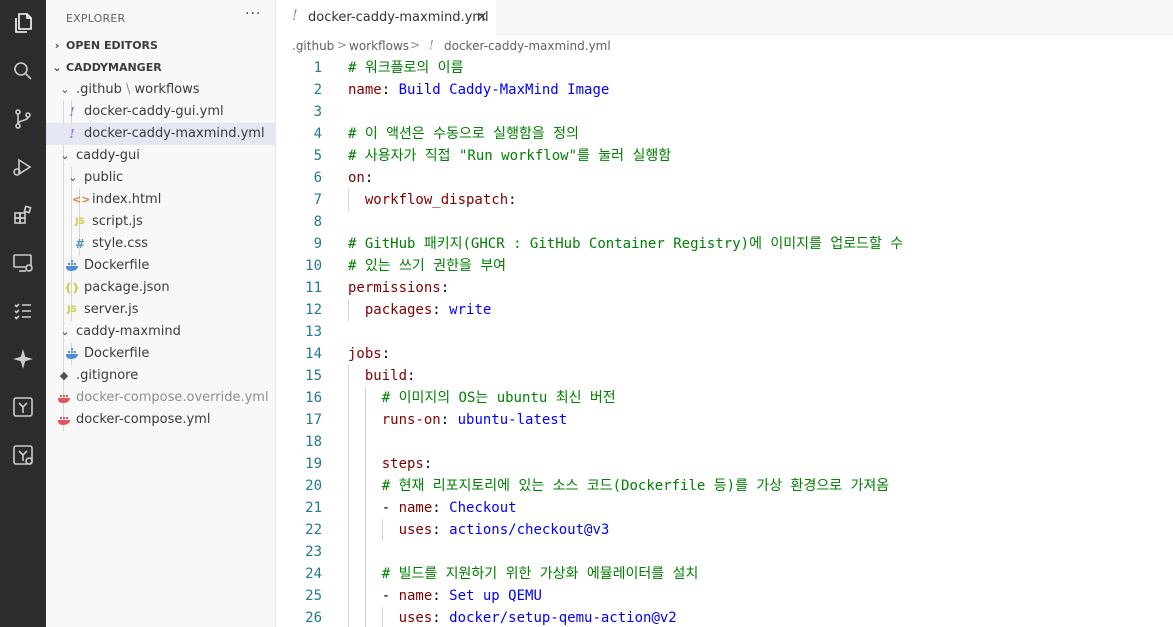  Describe the element at coordinates (390, 464) in the screenshot. I see `line-content: steps:` at that location.